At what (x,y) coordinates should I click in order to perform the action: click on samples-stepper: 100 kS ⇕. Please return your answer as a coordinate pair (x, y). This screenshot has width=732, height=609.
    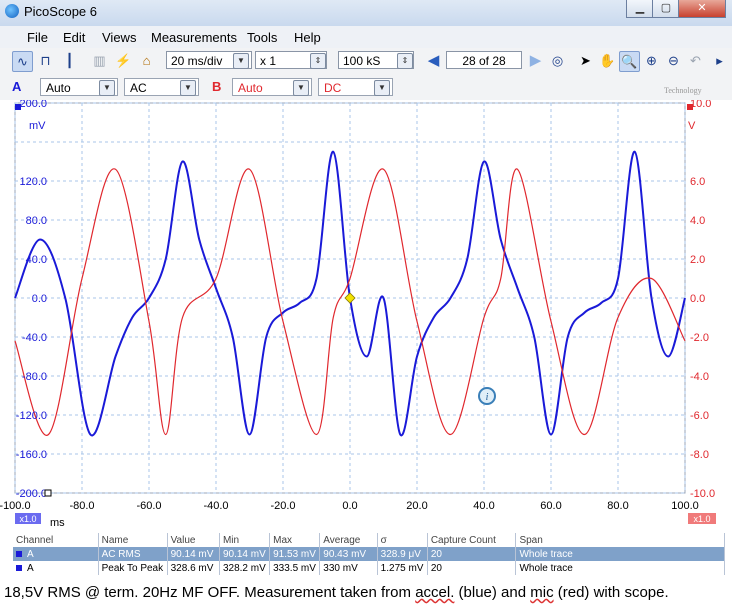
    Looking at the image, I should click on (376, 60).